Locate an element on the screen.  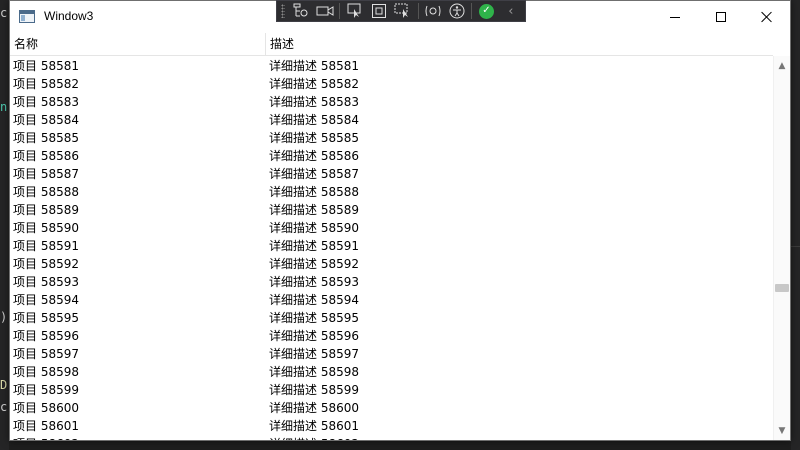
list-item-description: 详细描述 58589 is located at coordinates (314, 210).